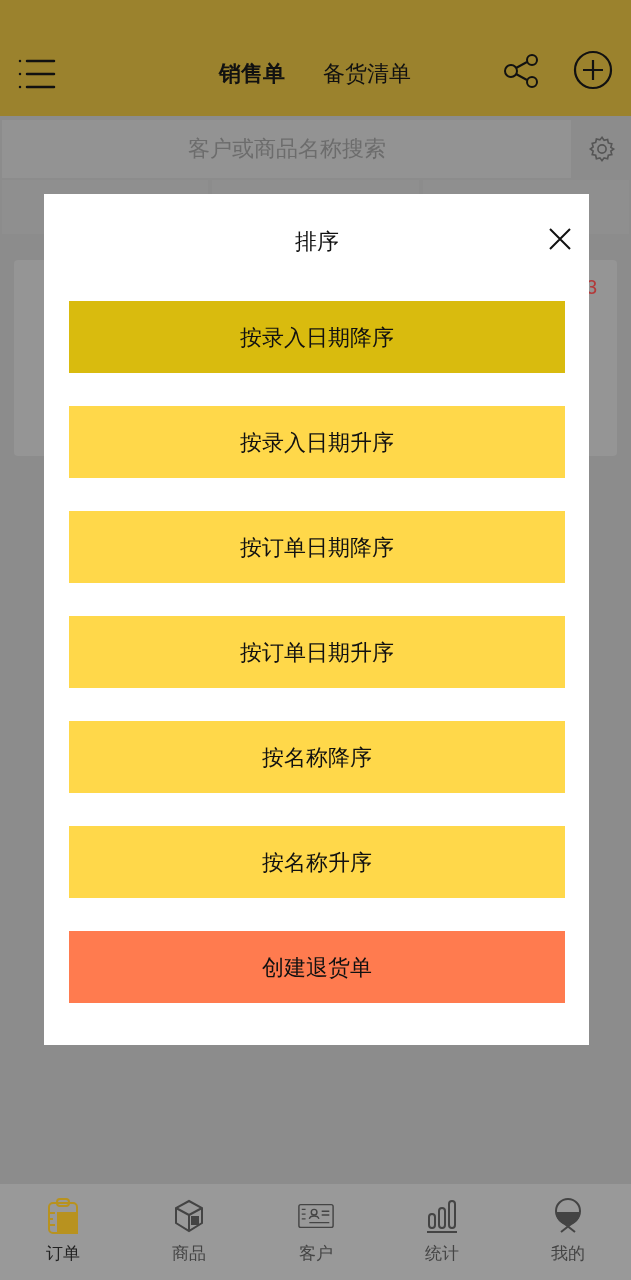 This screenshot has width=631, height=1280. Describe the element at coordinates (316, 442) in the screenshot. I see `sort-option-button: 按录入日期升序` at that location.